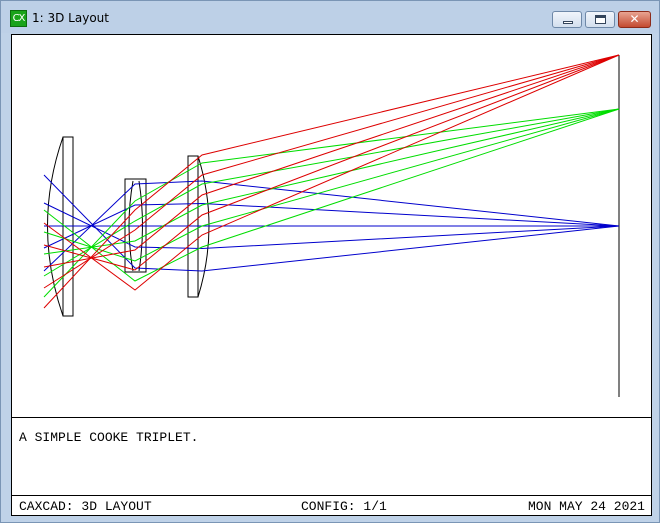 This screenshot has width=660, height=523. I want to click on minimize-button, so click(567, 19).